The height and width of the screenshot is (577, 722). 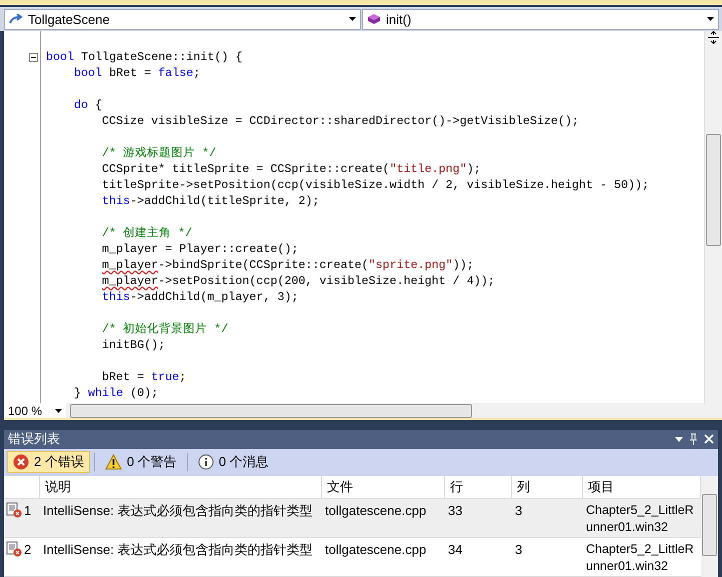 I want to click on column-header: 说明, so click(x=181, y=487).